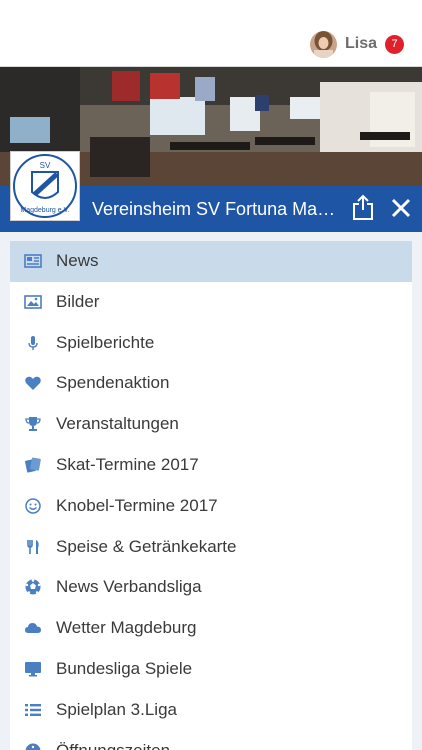 Image resolution: width=422 pixels, height=750 pixels. What do you see at coordinates (45, 186) in the screenshot?
I see `club-logo: SV Magdeburg e.V.` at bounding box center [45, 186].